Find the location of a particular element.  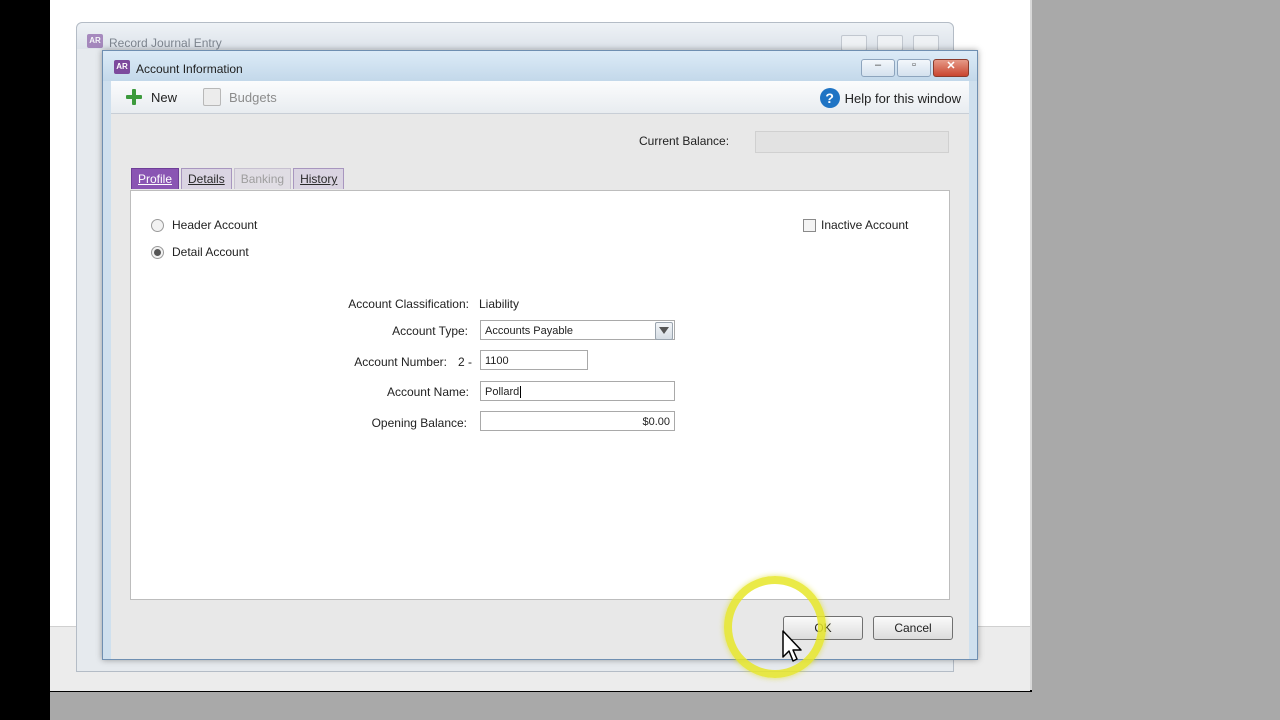

budgets-button: Budgets is located at coordinates (240, 97).